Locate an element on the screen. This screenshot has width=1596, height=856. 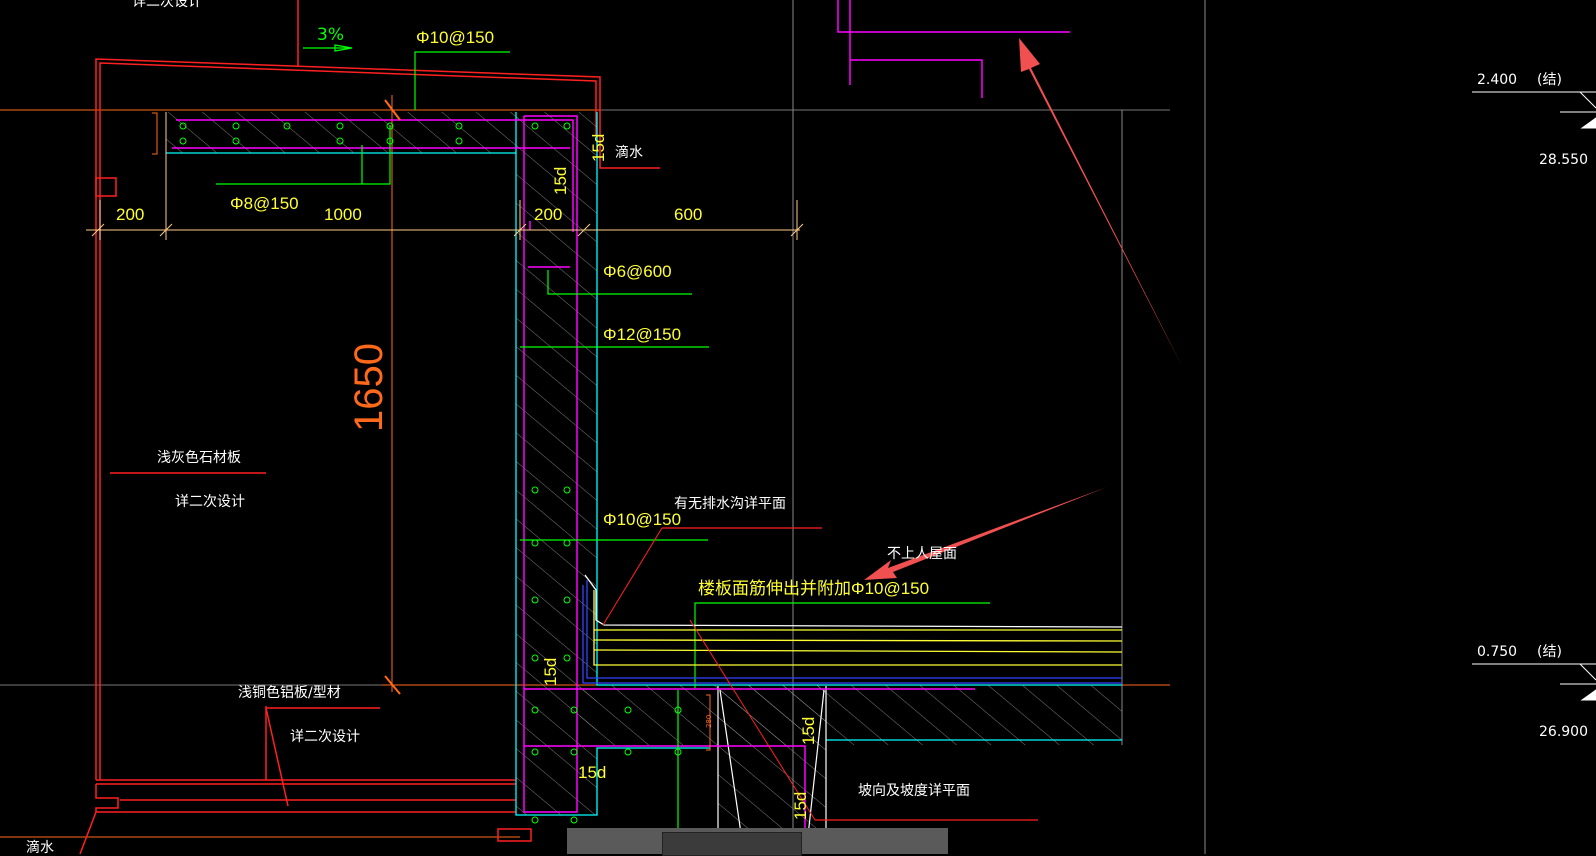
elevation-relative: 2.400 is located at coordinates (1497, 80).